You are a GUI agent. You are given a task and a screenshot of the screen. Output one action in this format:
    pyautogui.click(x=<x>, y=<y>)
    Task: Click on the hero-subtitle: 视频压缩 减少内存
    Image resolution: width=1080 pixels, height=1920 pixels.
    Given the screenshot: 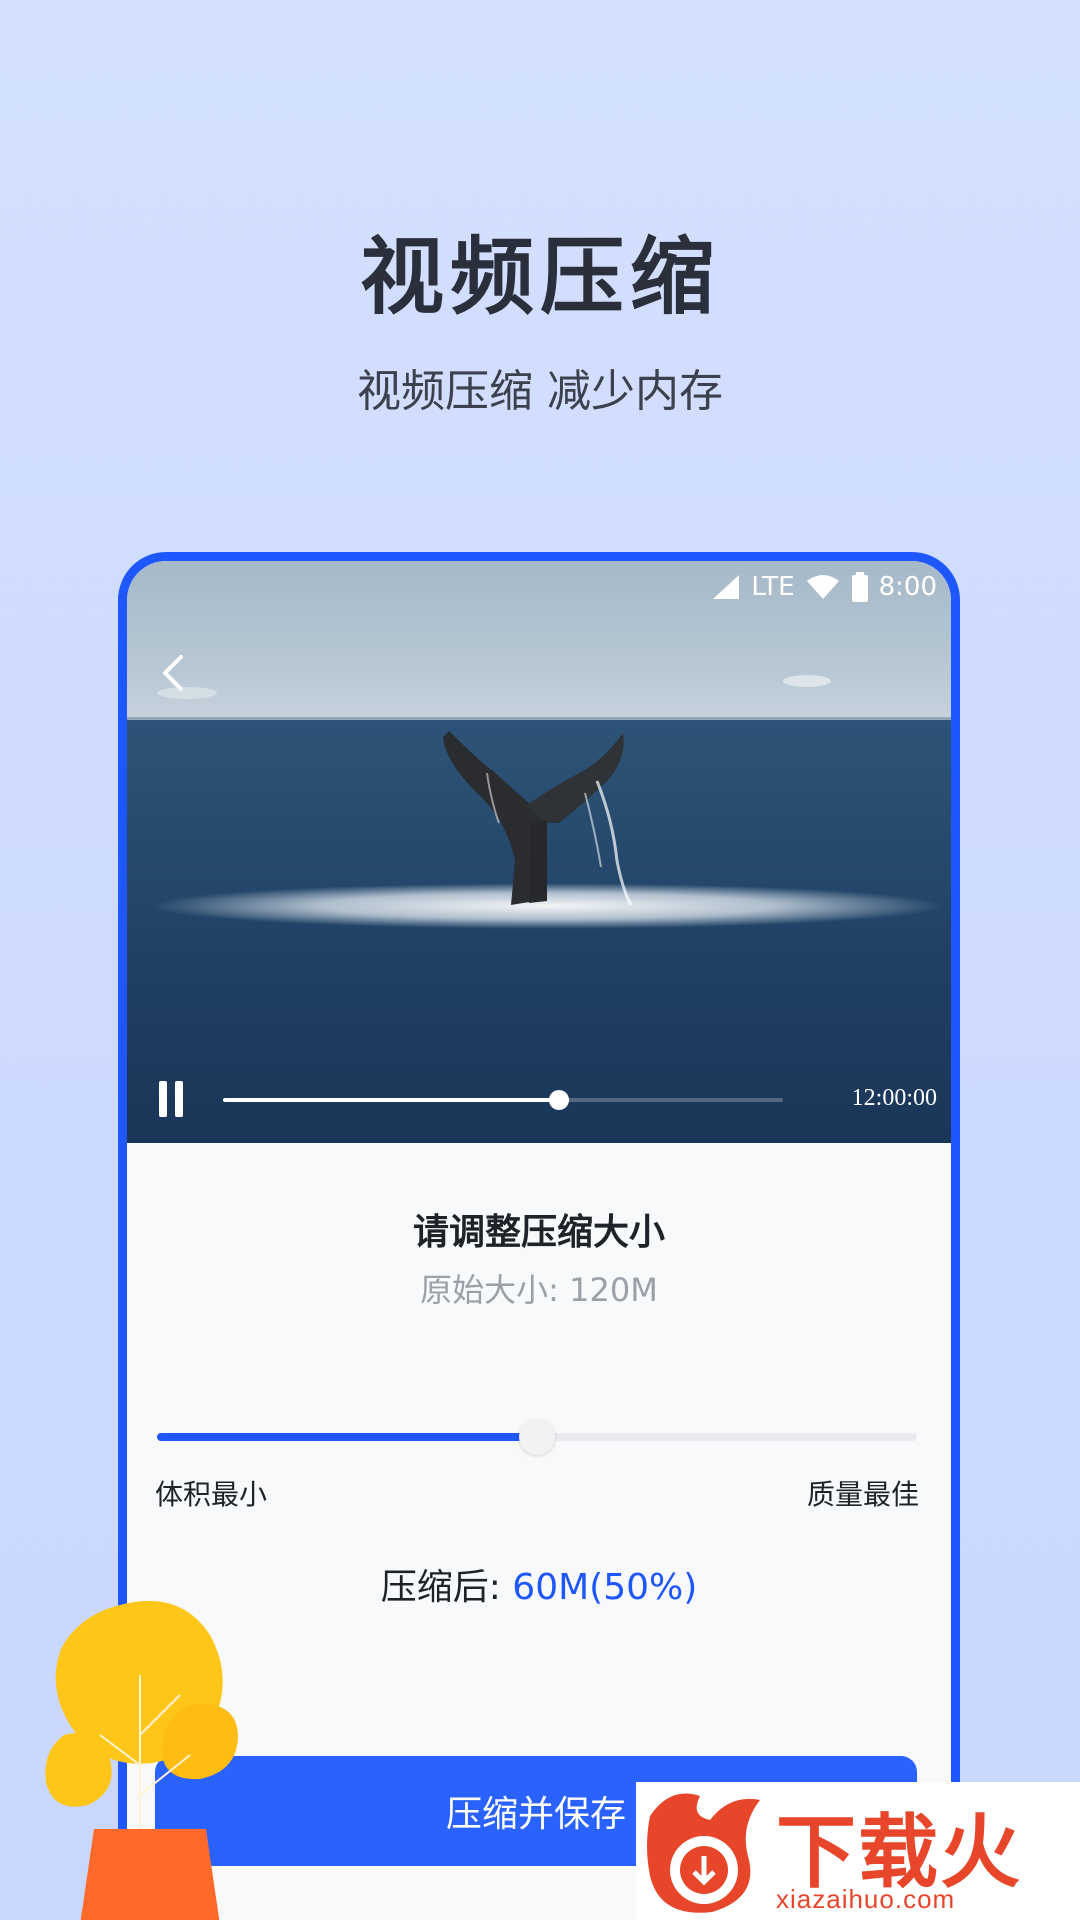 What is the action you would take?
    pyautogui.click(x=540, y=391)
    